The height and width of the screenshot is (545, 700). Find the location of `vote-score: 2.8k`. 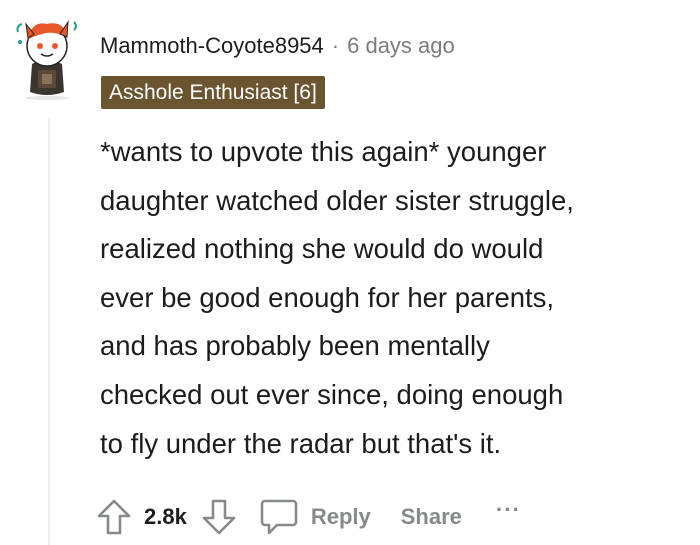

vote-score: 2.8k is located at coordinates (165, 516).